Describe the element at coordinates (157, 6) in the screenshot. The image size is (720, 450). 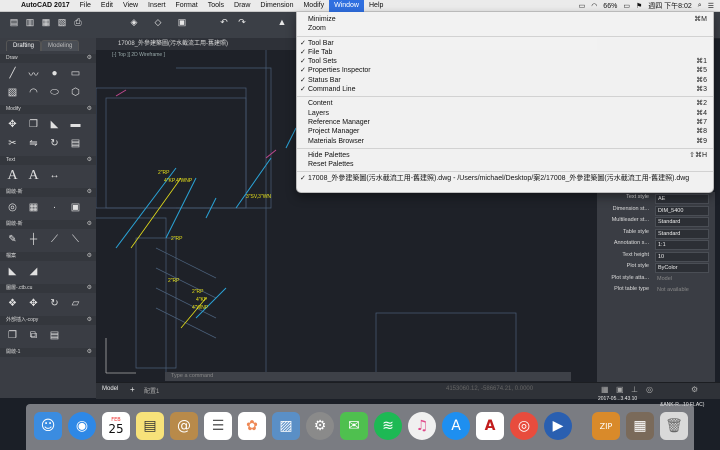
I see `menu-insert: Insert` at that location.